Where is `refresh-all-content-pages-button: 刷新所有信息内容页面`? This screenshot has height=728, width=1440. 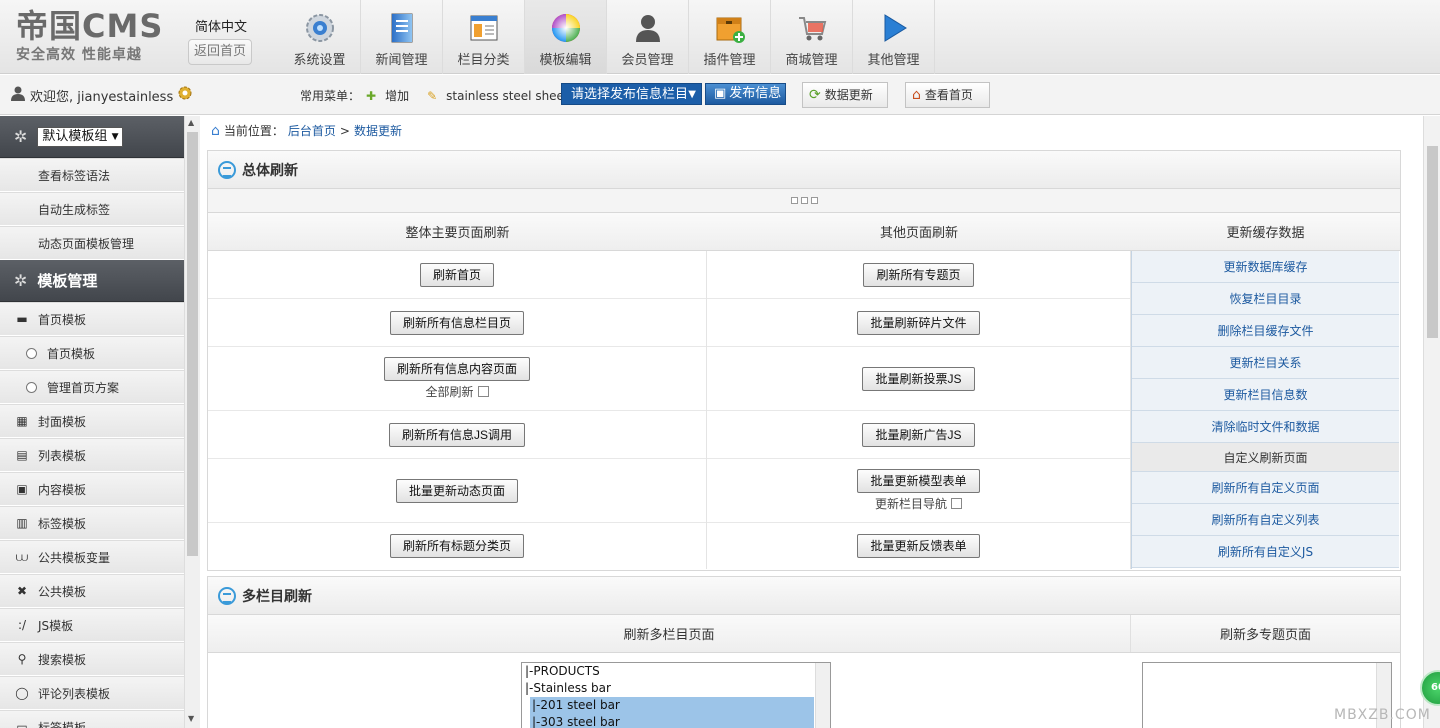
refresh-all-content-pages-button: 刷新所有信息内容页面 is located at coordinates (456, 369).